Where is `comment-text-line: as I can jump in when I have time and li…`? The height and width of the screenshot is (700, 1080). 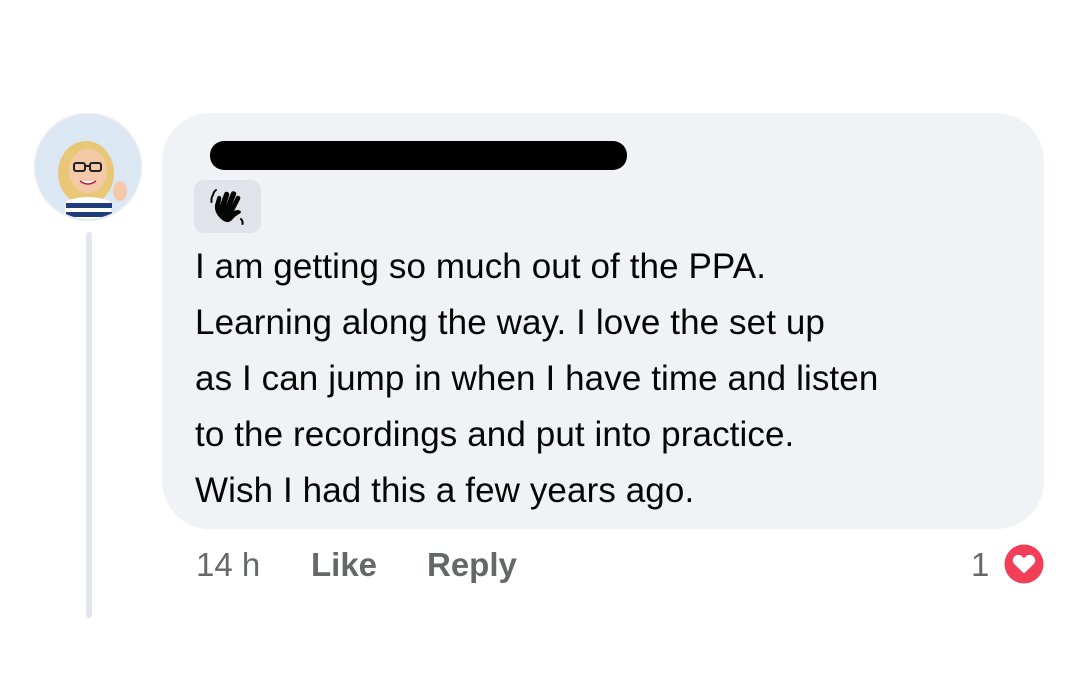
comment-text-line: as I can jump in when I have time and li… is located at coordinates (537, 378).